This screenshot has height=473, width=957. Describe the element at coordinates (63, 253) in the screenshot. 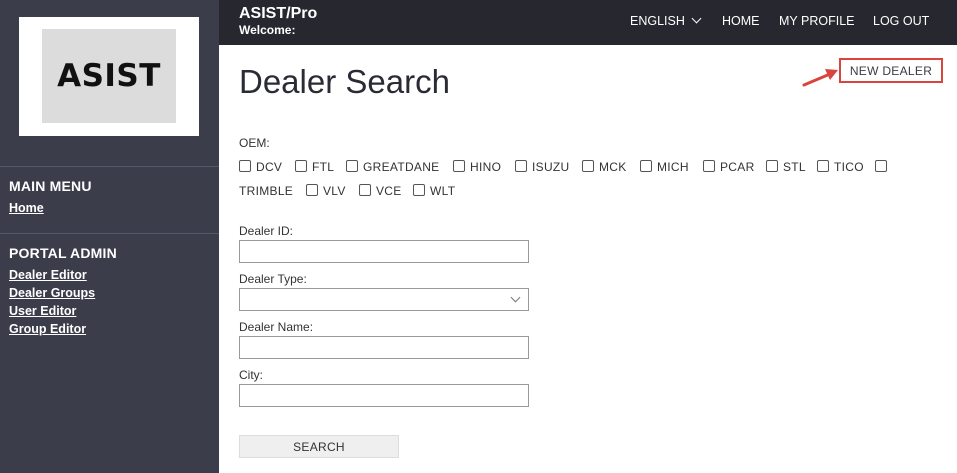

I see `portal-admin-heading: PORTAL ADMIN` at that location.